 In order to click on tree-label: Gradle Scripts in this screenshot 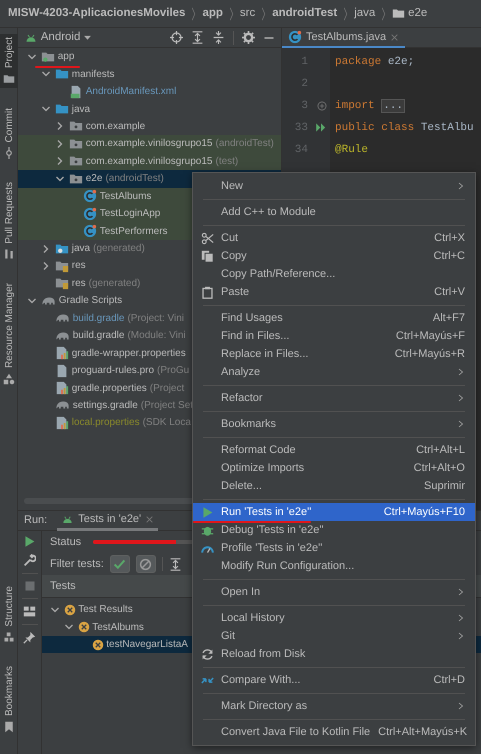, I will do `click(90, 301)`.